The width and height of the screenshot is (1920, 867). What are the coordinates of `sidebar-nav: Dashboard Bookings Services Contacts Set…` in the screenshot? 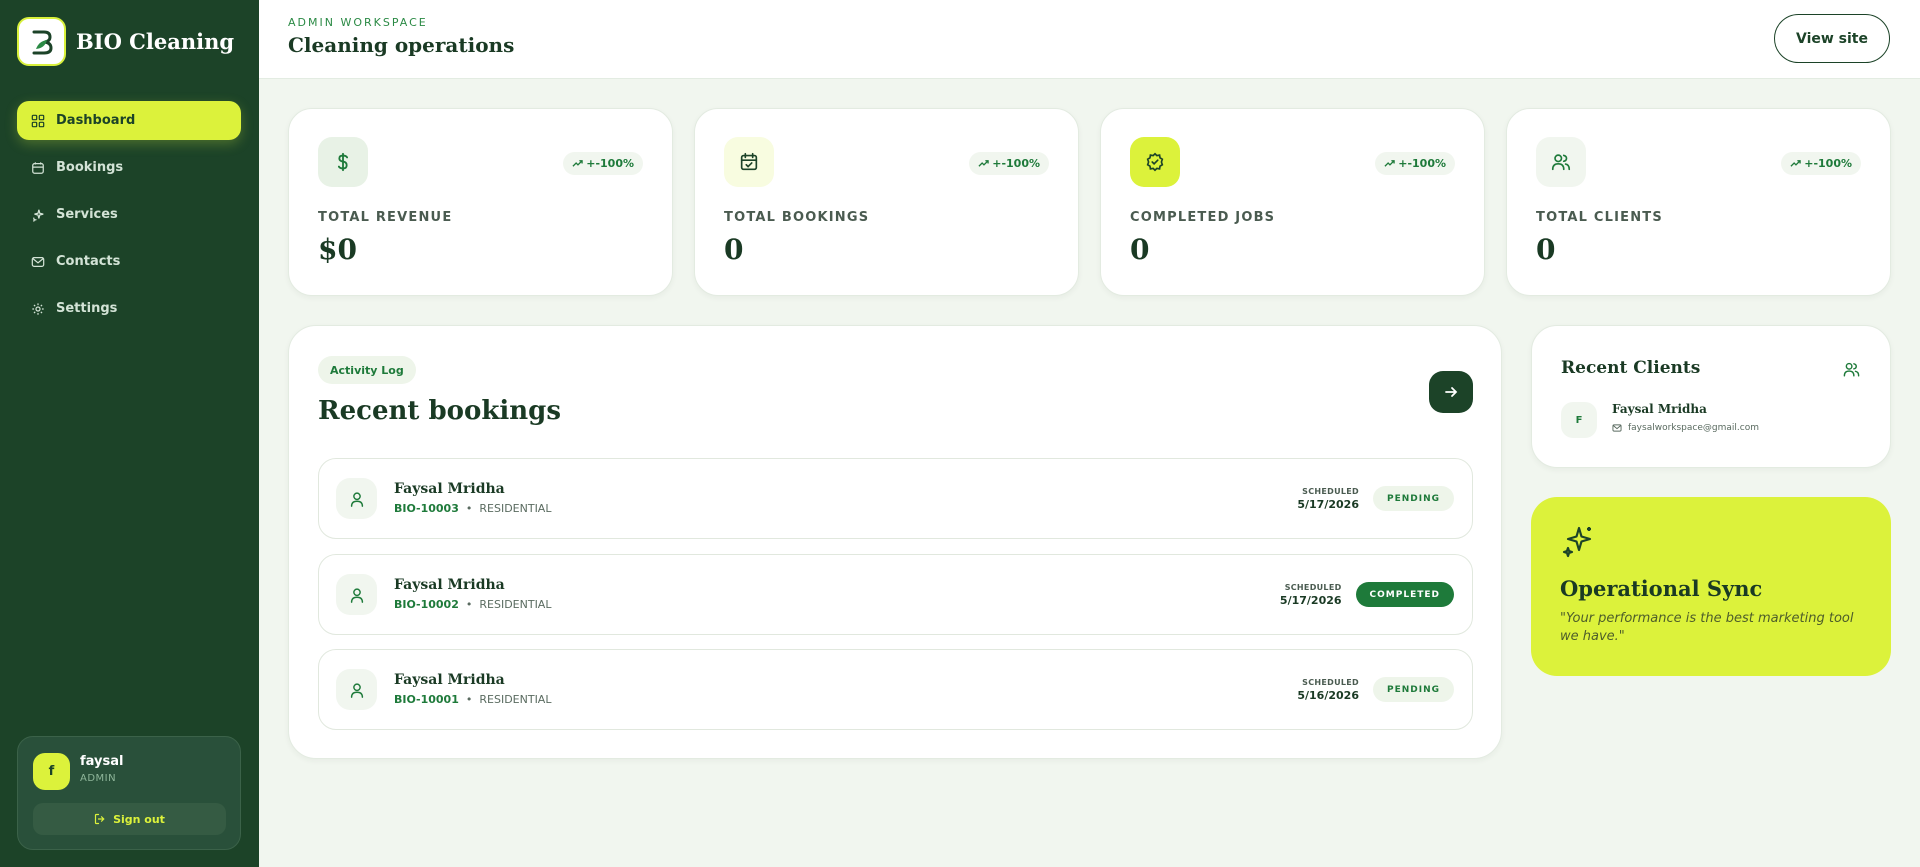 It's located at (129, 218).